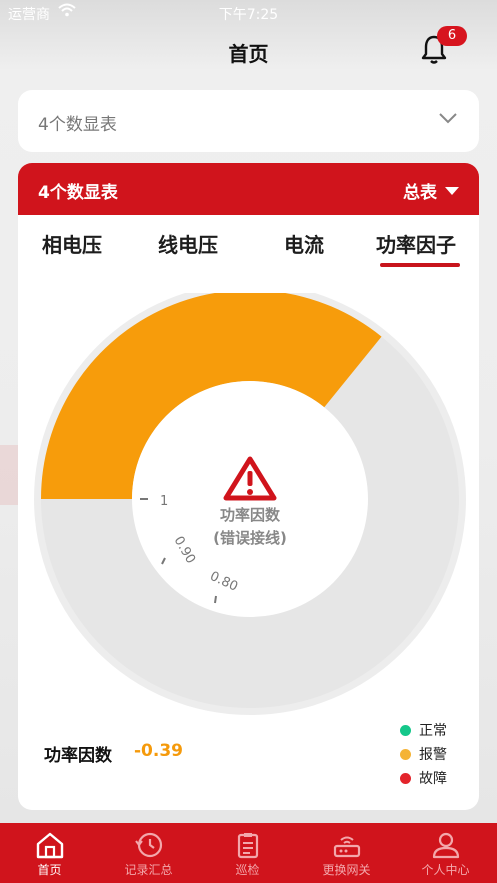 This screenshot has height=883, width=497. What do you see at coordinates (452, 36) in the screenshot?
I see `notification-badge: 6` at bounding box center [452, 36].